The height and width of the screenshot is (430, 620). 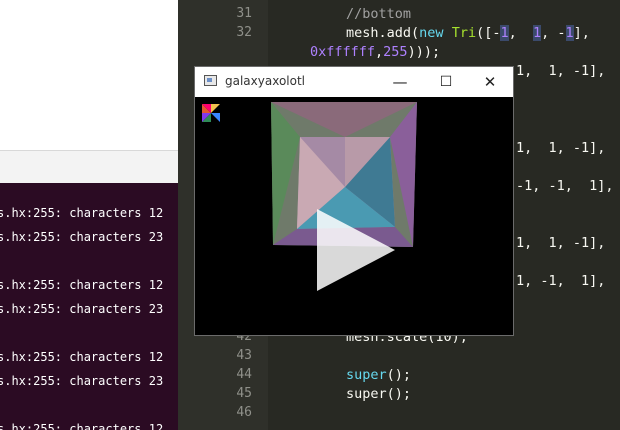 I want to click on code-line-fragment: -1, -1, 1],, so click(x=565, y=186).